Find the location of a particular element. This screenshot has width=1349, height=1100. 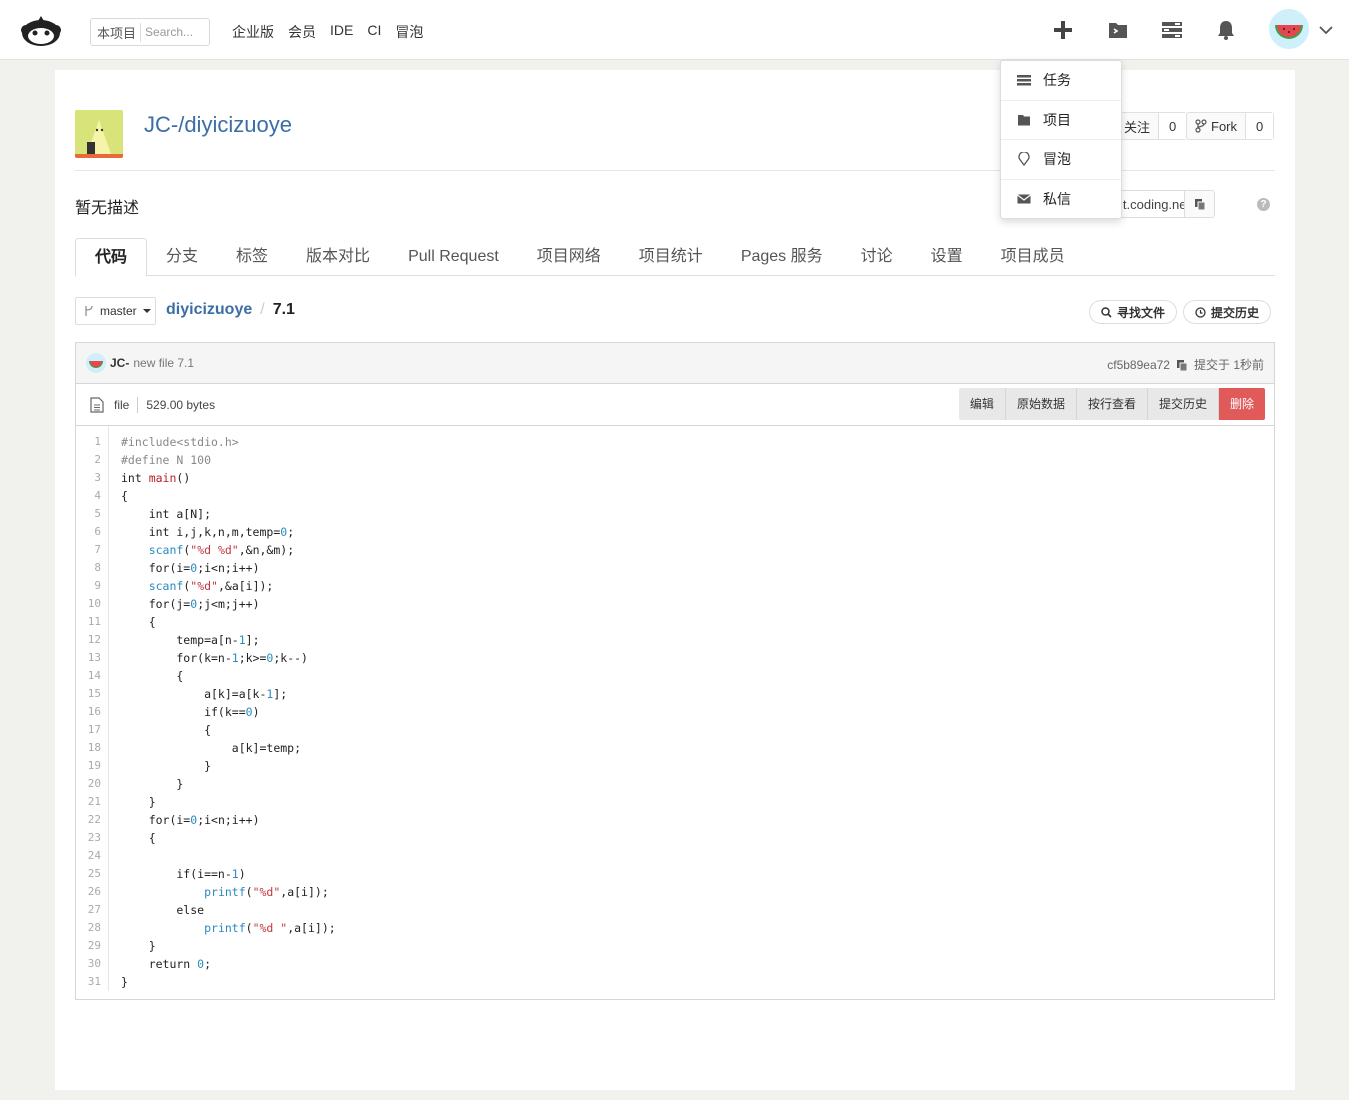

project-avatar is located at coordinates (99, 134).